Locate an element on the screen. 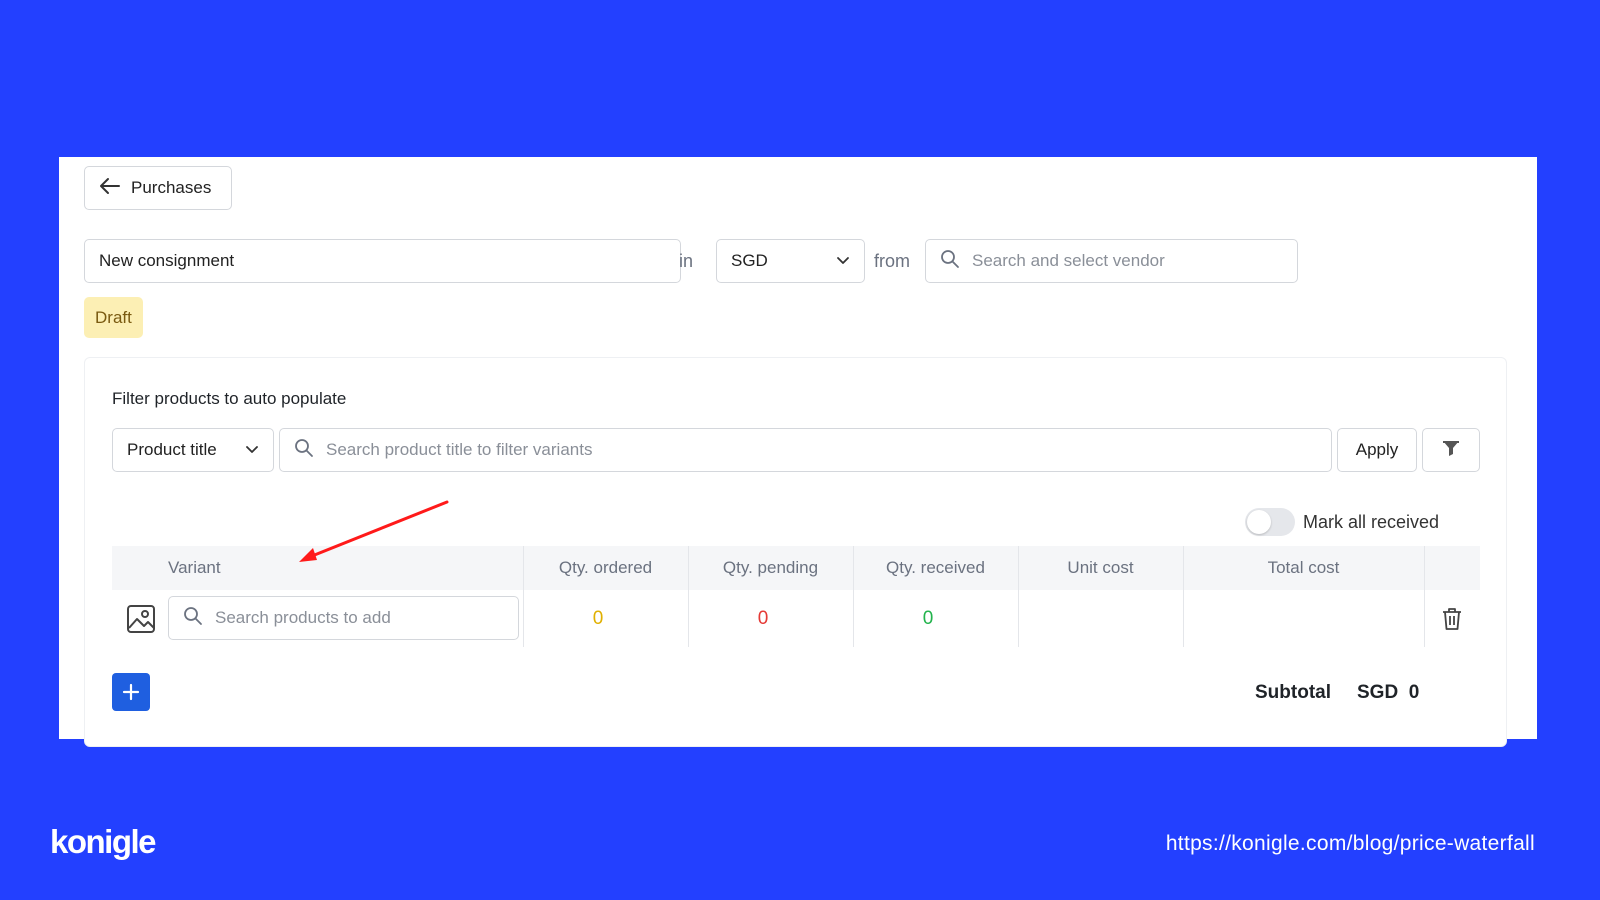 This screenshot has width=1600, height=900. mark-all-received-toggle is located at coordinates (1270, 522).